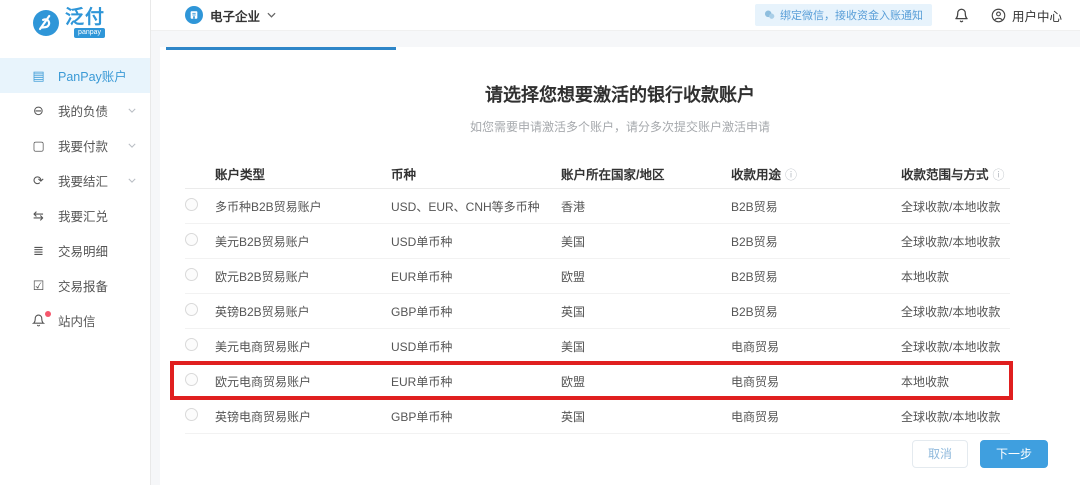  I want to click on cell-country: 英国, so click(573, 311).